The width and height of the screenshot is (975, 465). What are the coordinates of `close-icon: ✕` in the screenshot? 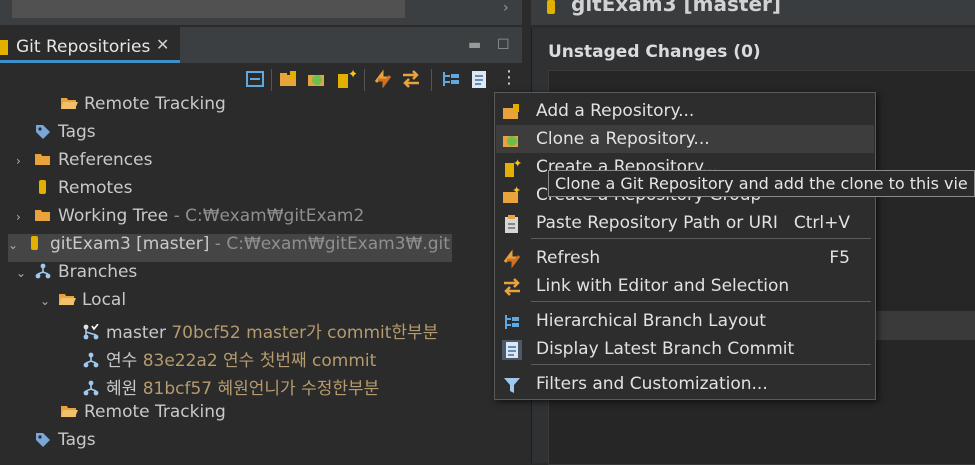 It's located at (162, 44).